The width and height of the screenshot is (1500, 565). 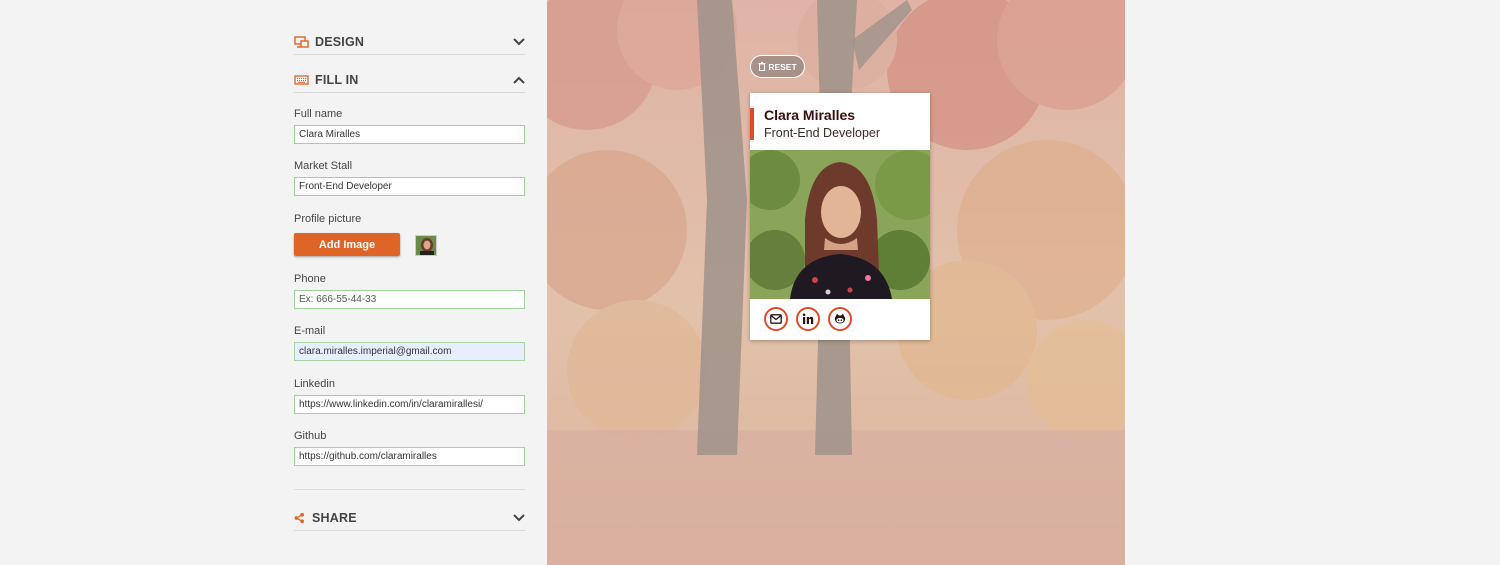 What do you see at coordinates (299, 518) in the screenshot?
I see `share-icon` at bounding box center [299, 518].